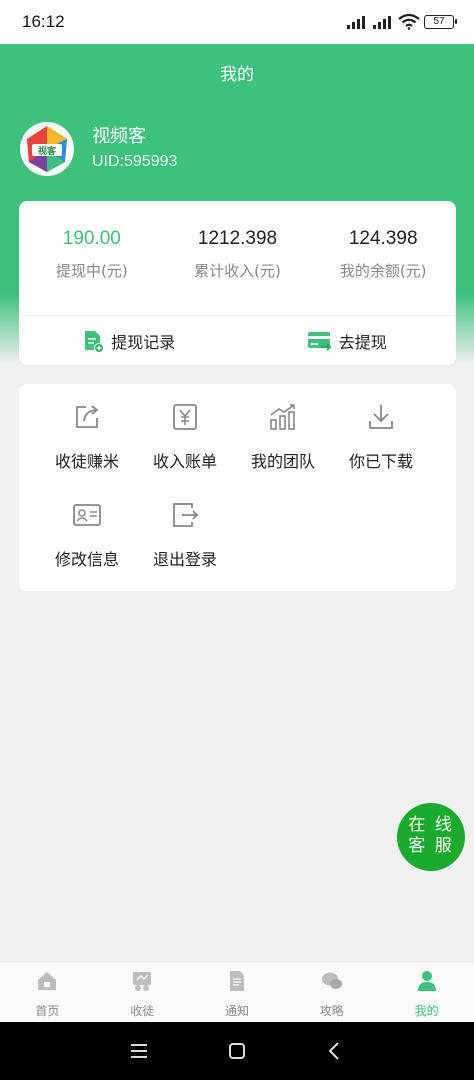  What do you see at coordinates (237, 238) in the screenshot?
I see `stat-value: 1212.398` at bounding box center [237, 238].